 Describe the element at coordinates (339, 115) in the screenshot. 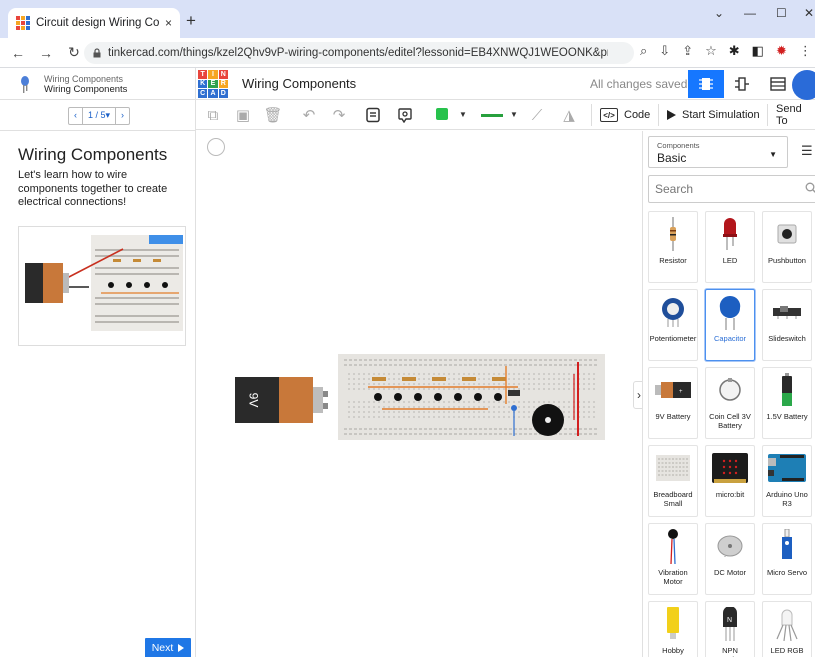

I see `redo-icon: ↷` at that location.